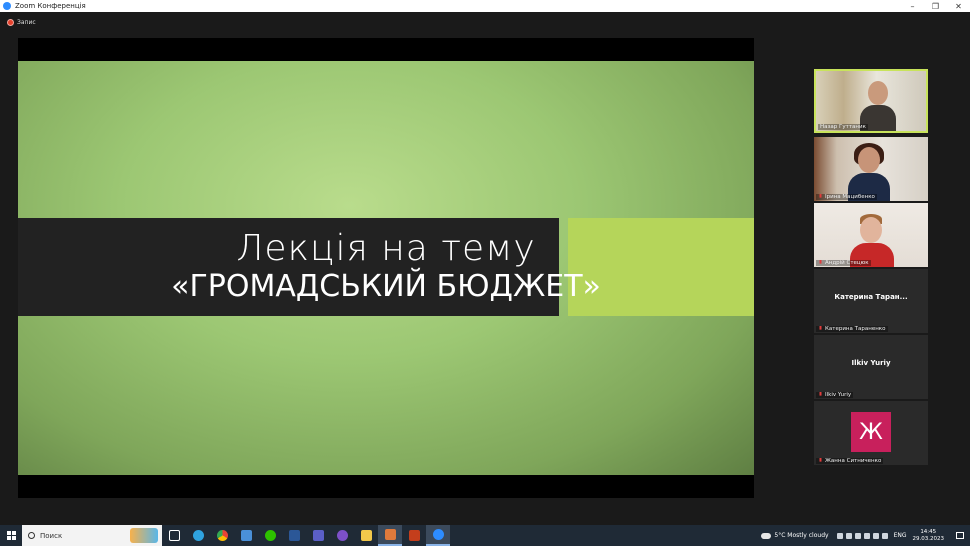 This screenshot has width=970, height=546. I want to click on participant-tile: Андрій Стецюк, so click(871, 235).